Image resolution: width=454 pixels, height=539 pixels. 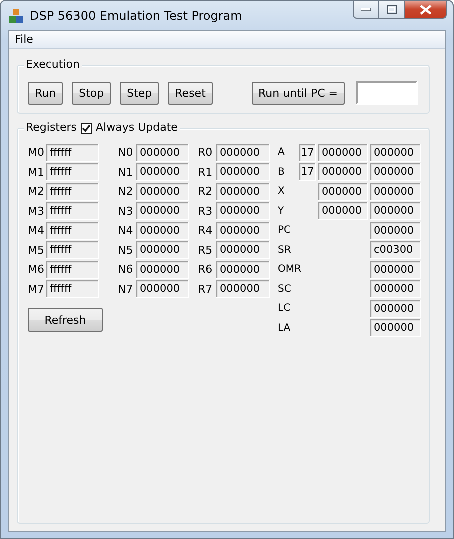 I want to click on address-field, so click(x=387, y=93).